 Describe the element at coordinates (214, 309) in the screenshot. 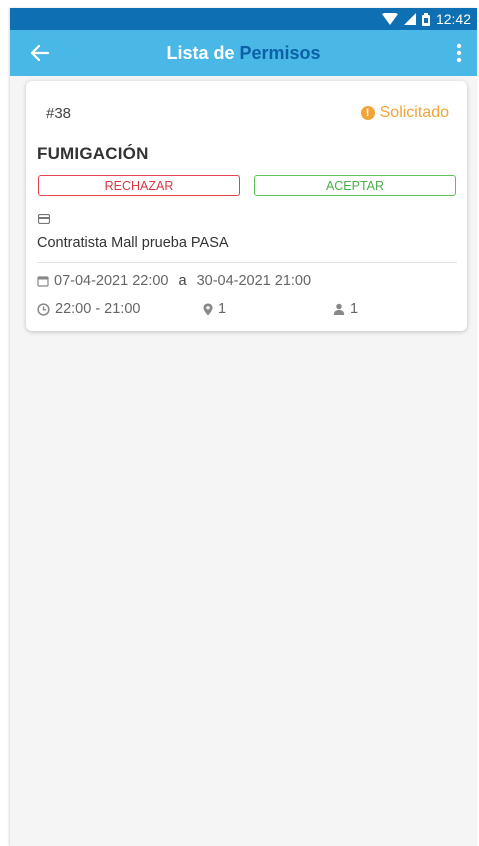

I see `location-group: 1` at that location.